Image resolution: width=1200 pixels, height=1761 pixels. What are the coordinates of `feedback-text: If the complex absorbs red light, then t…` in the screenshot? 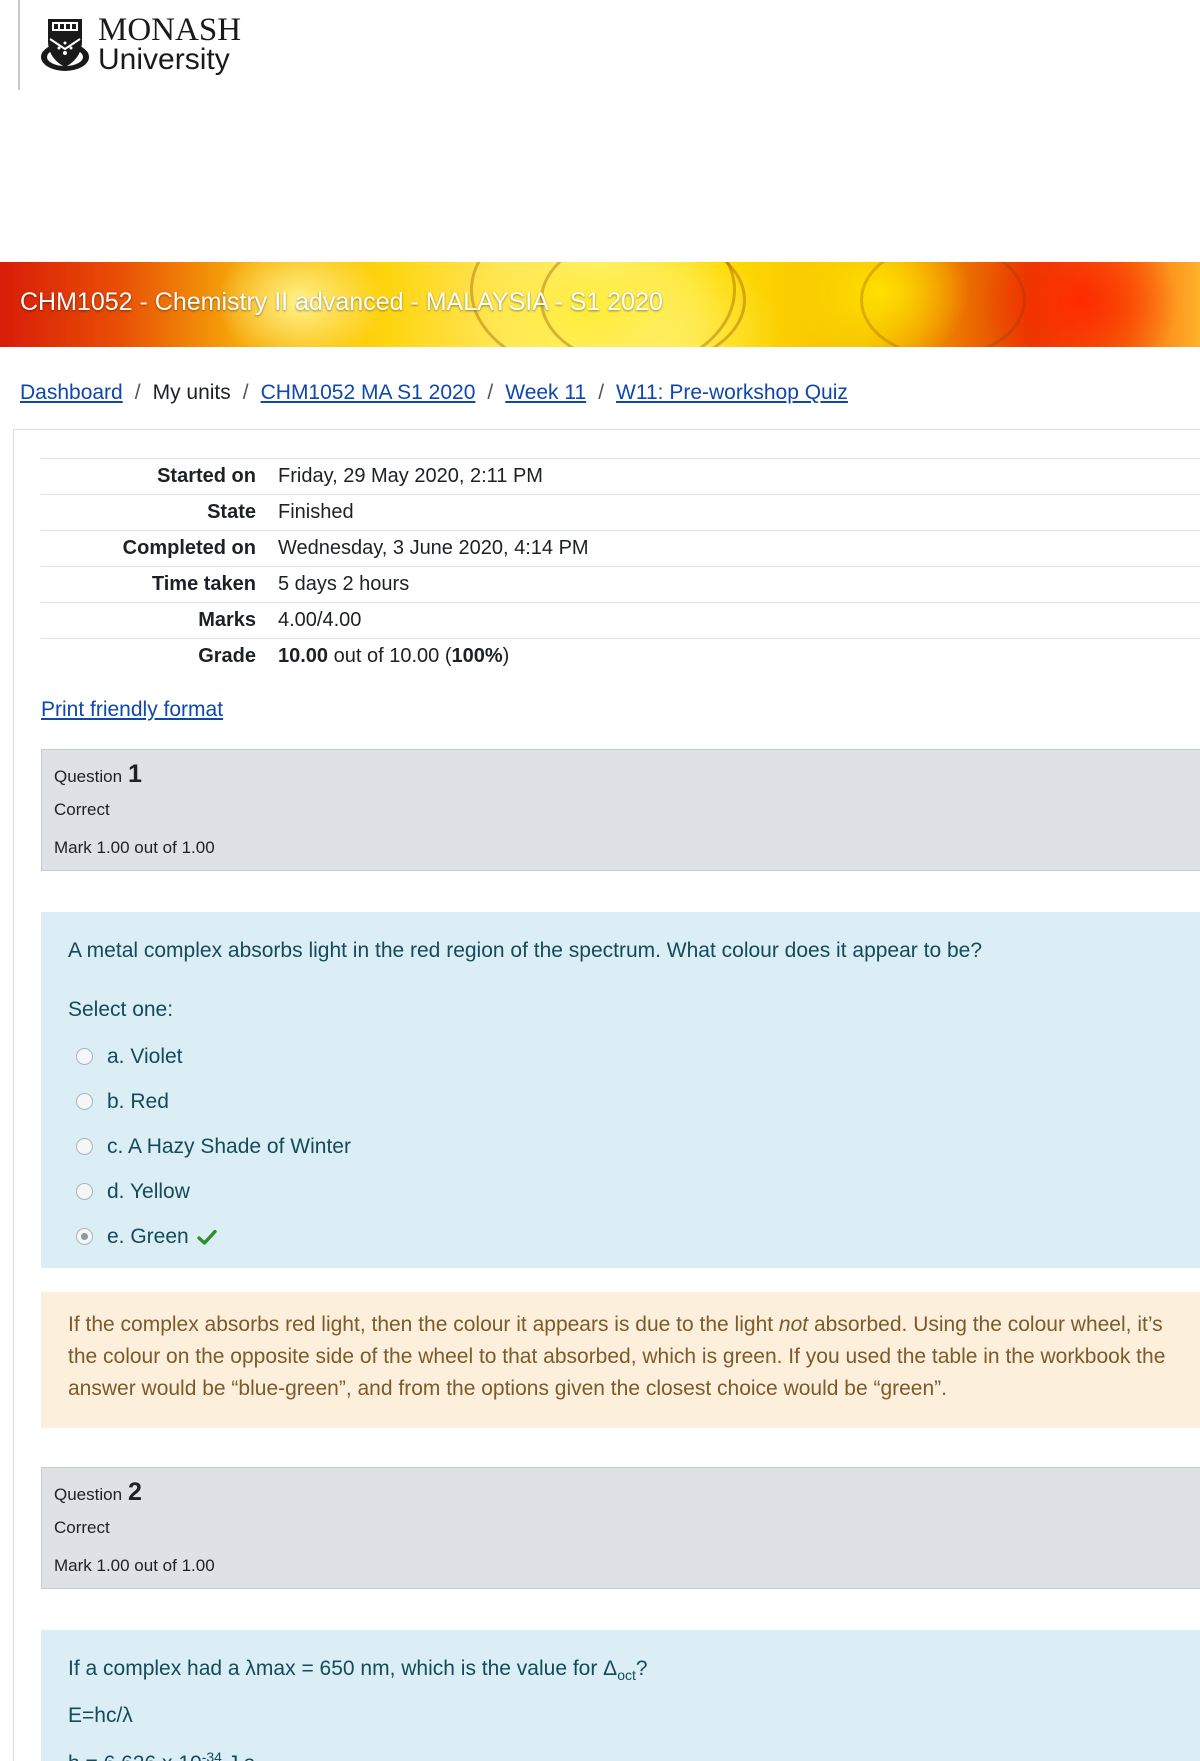 It's located at (631, 1357).